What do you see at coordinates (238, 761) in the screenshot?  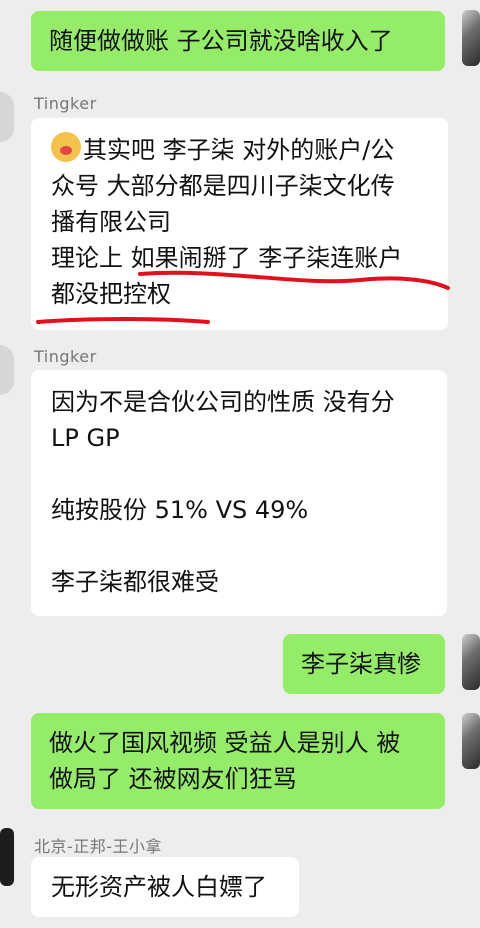 I see `message-bubble-own: 做火了国风视频 受益人是别人 被 做局了 还被网友们狂骂` at bounding box center [238, 761].